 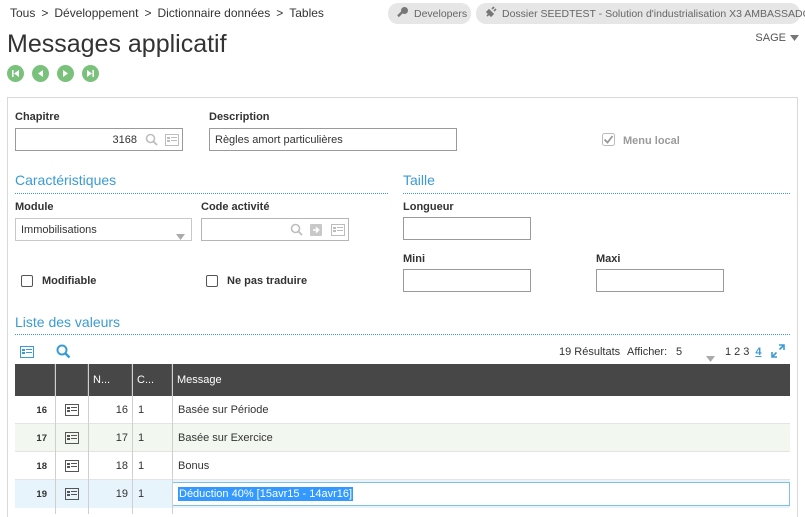 What do you see at coordinates (35, 380) in the screenshot?
I see `row-number-header` at bounding box center [35, 380].